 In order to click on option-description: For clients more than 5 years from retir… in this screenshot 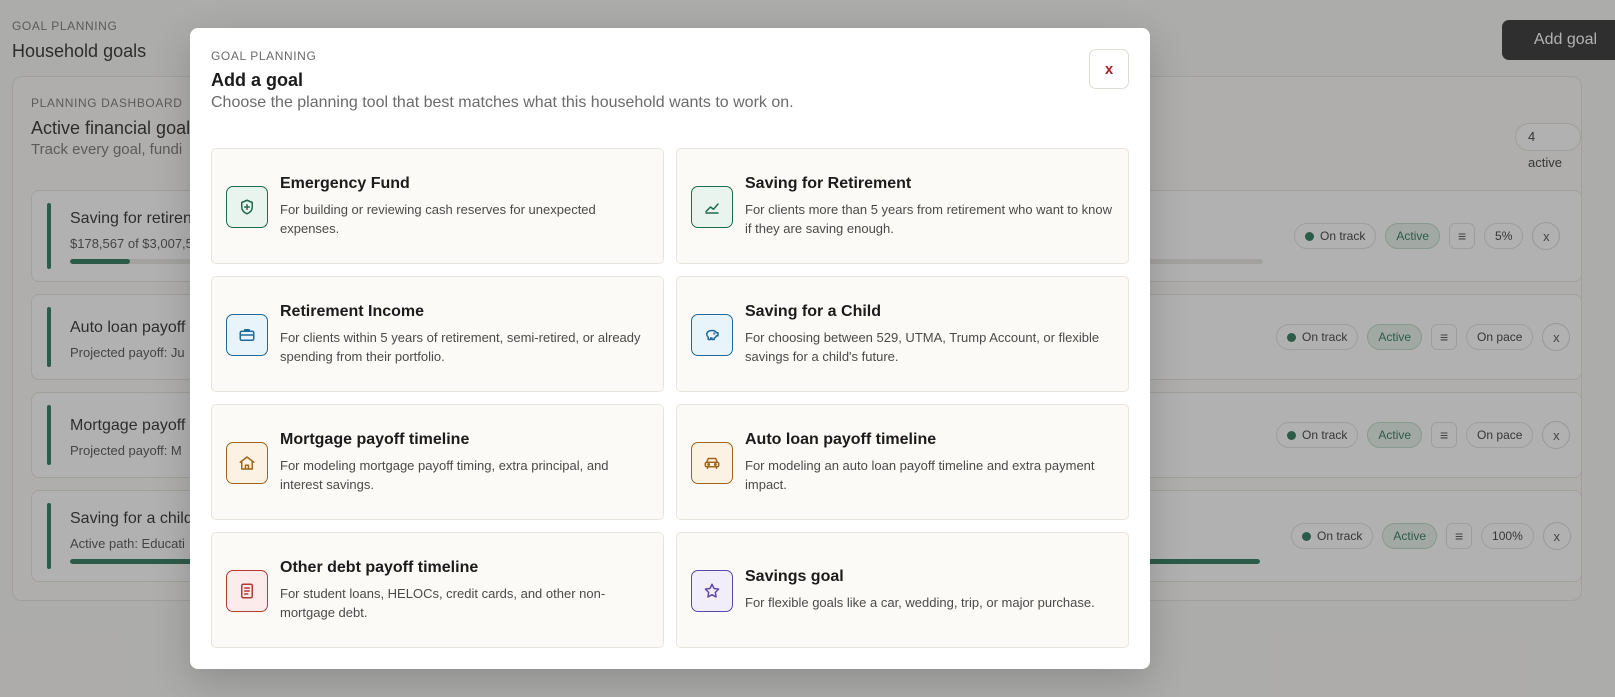, I will do `click(929, 218)`.